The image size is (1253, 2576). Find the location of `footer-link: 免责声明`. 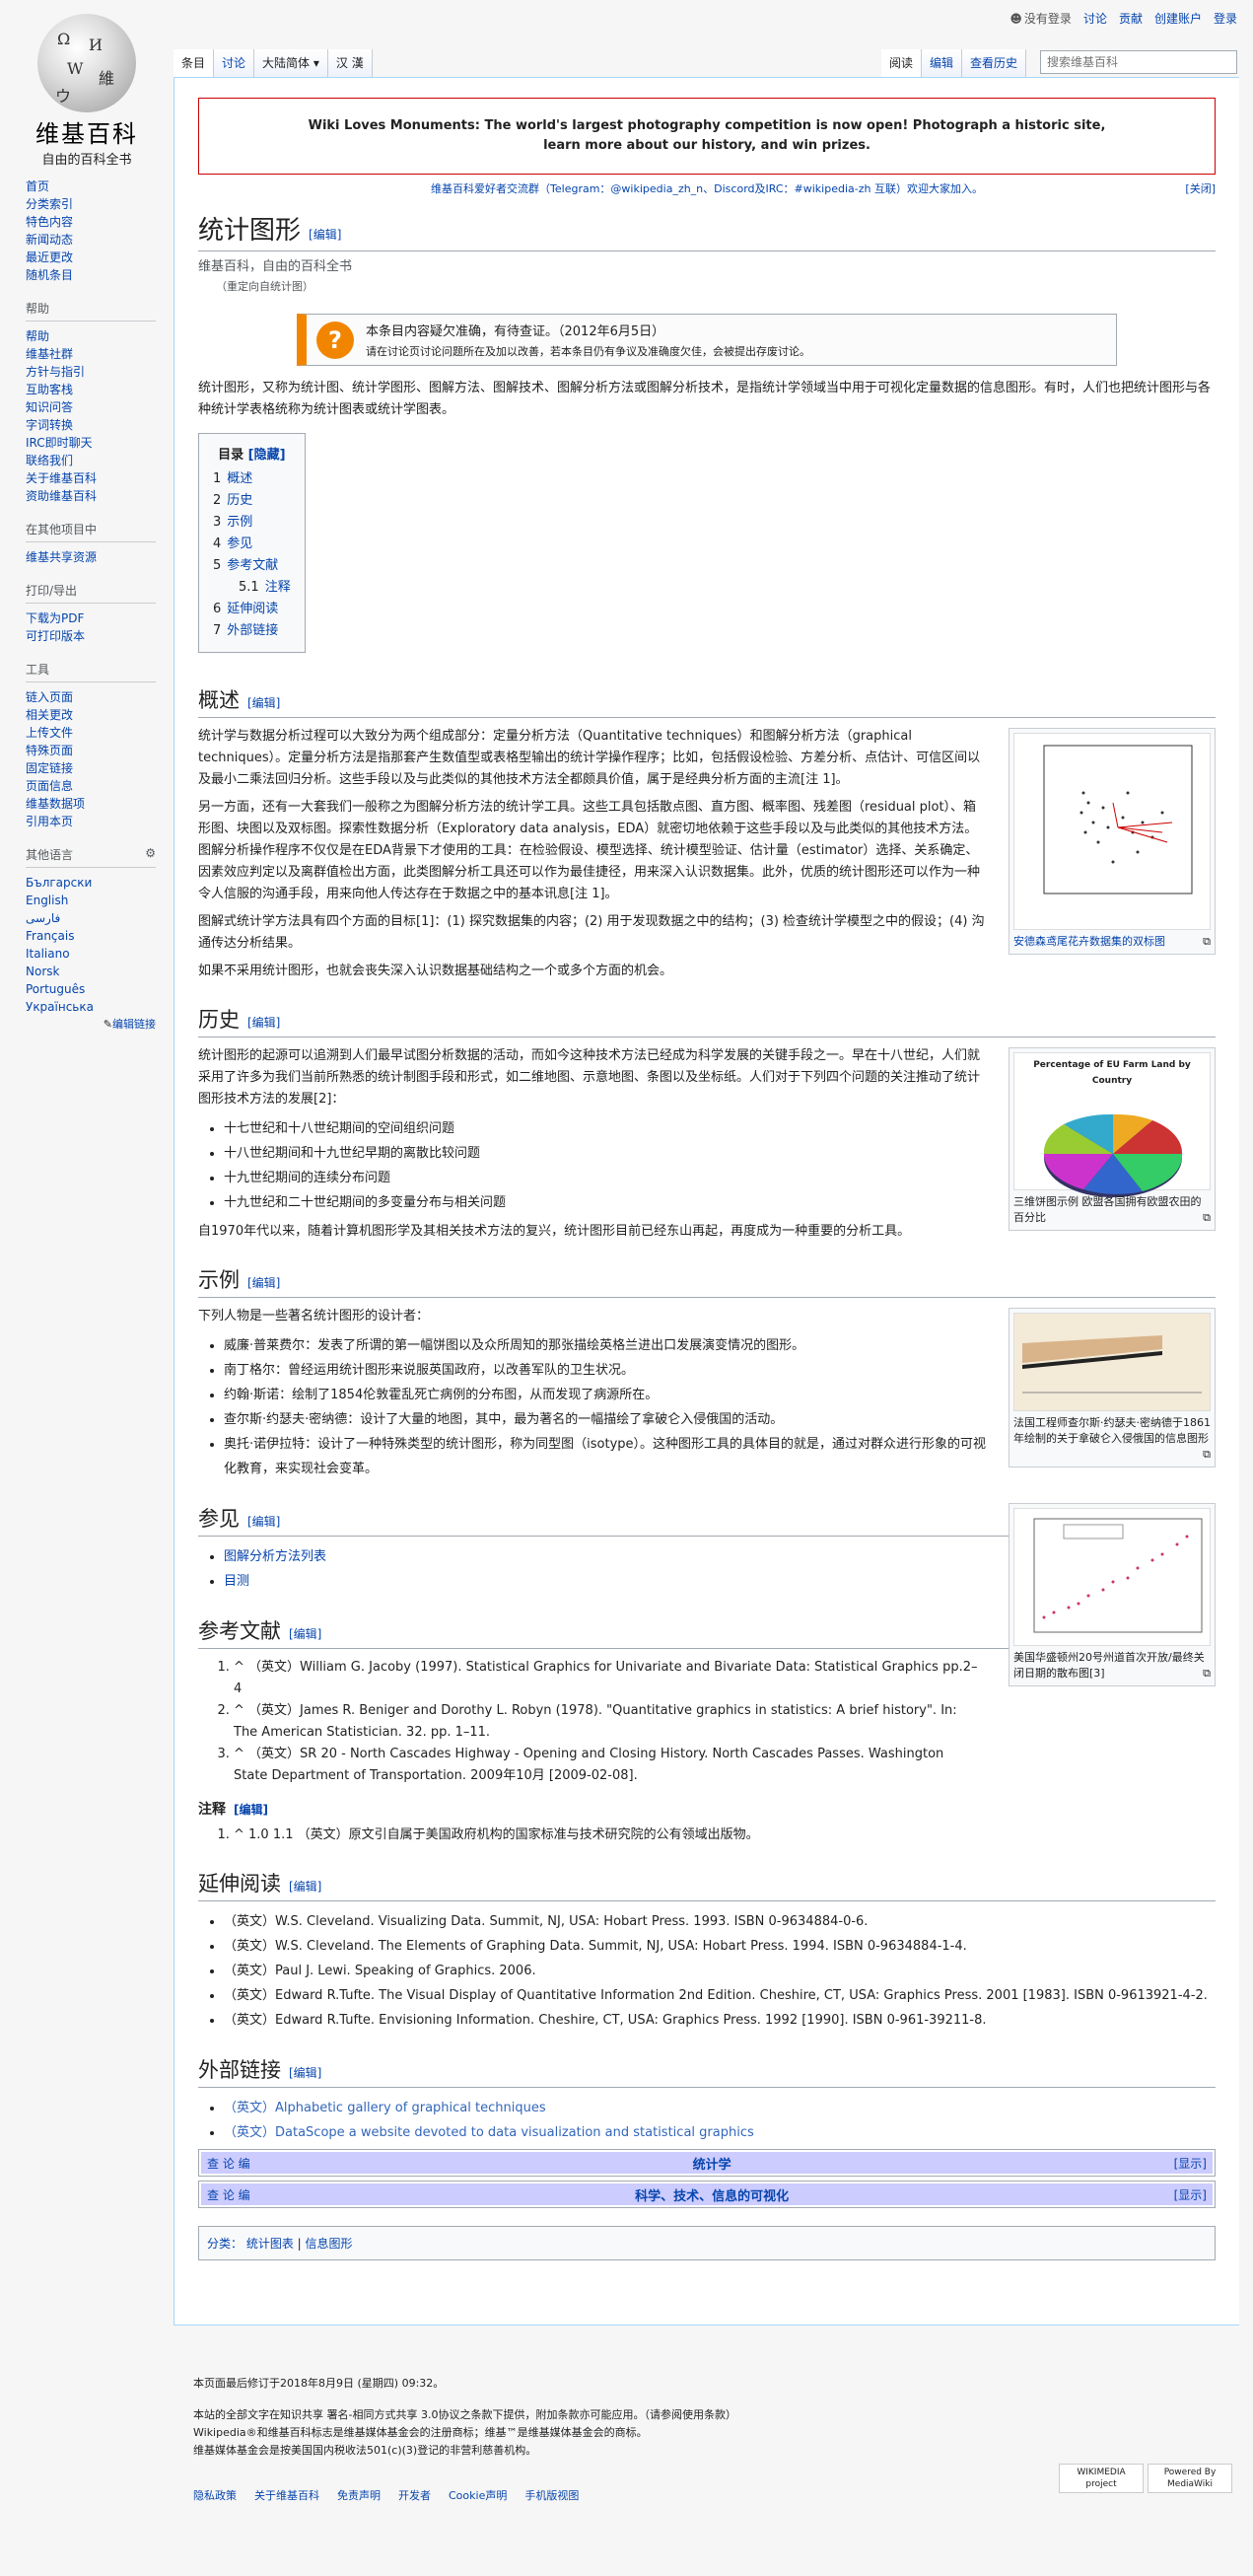

footer-link: 免责声明 is located at coordinates (359, 2496).